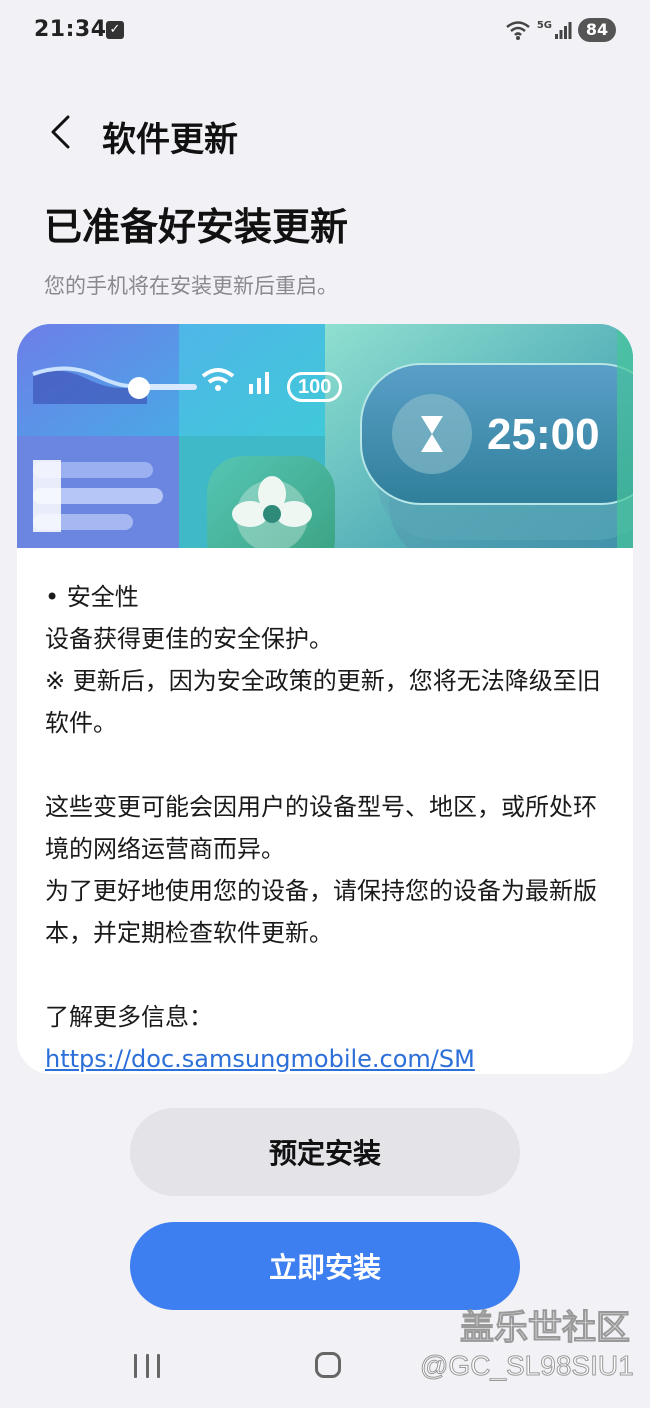 The width and height of the screenshot is (650, 1408). Describe the element at coordinates (260, 1059) in the screenshot. I see `more-info-link: https://doc.samsungmobile.com/SM` at that location.